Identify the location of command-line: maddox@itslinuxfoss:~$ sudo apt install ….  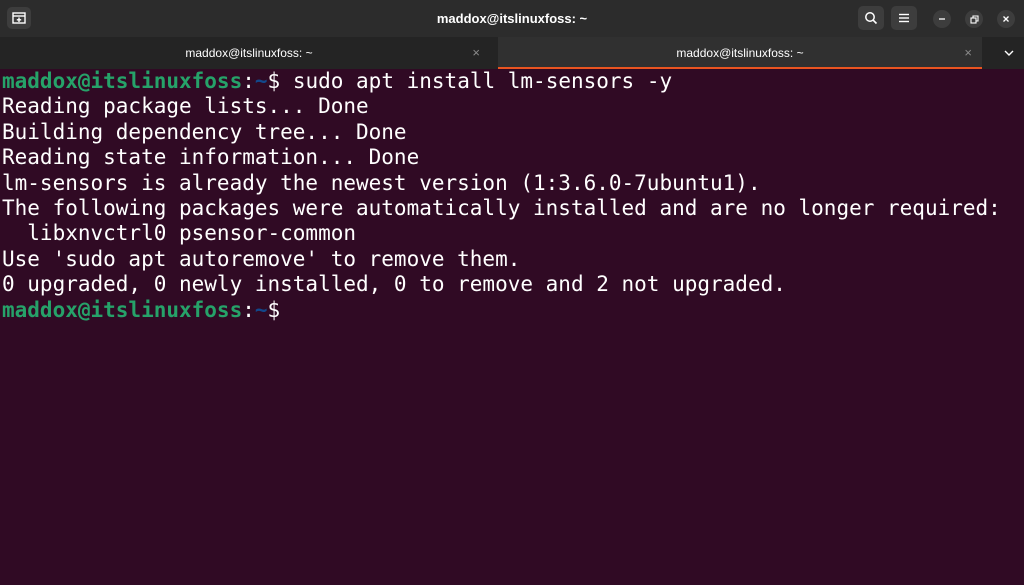
(513, 81).